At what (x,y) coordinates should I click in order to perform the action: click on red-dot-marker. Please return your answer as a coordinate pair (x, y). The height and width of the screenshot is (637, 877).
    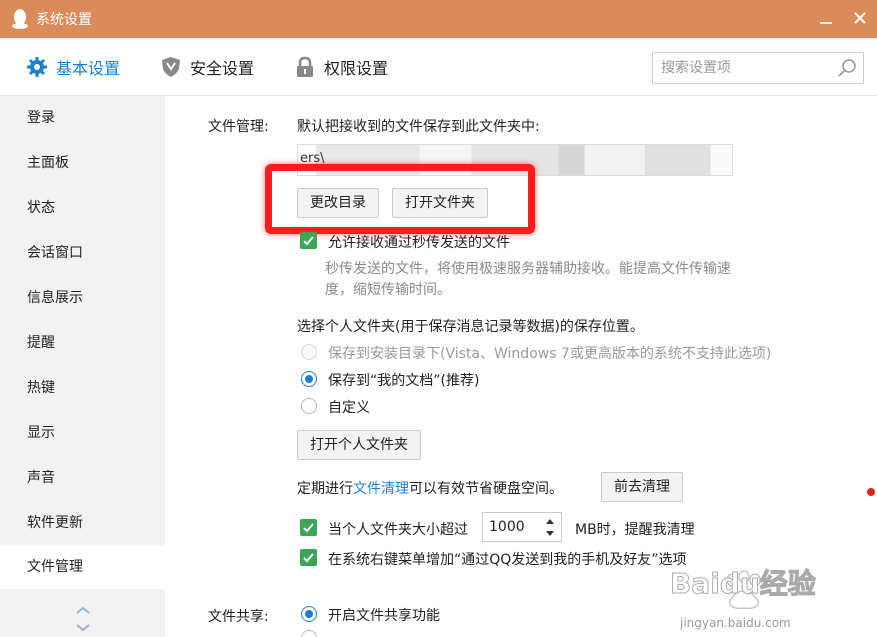
    Looking at the image, I should click on (871, 492).